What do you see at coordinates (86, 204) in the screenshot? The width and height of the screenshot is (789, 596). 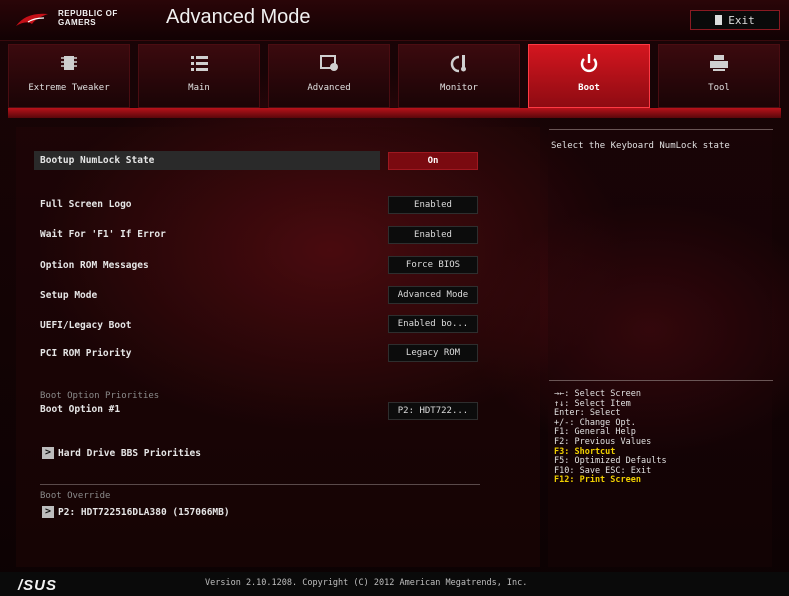 I see `setting-label-full-screen-logo: Full Screen Logo` at bounding box center [86, 204].